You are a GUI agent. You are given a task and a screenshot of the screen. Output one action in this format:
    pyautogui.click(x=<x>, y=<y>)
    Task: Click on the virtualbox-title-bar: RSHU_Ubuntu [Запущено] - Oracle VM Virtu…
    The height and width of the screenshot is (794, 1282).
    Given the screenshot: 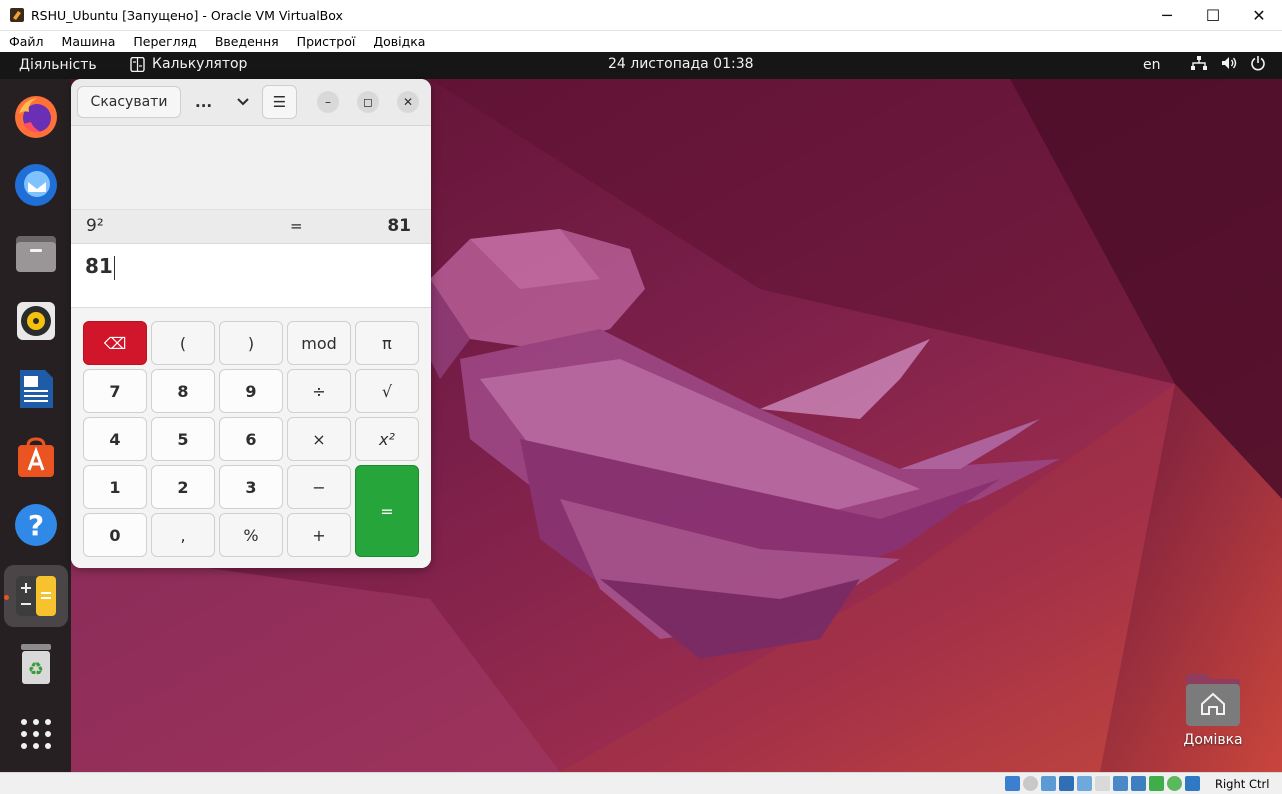 What is the action you would take?
    pyautogui.click(x=641, y=15)
    